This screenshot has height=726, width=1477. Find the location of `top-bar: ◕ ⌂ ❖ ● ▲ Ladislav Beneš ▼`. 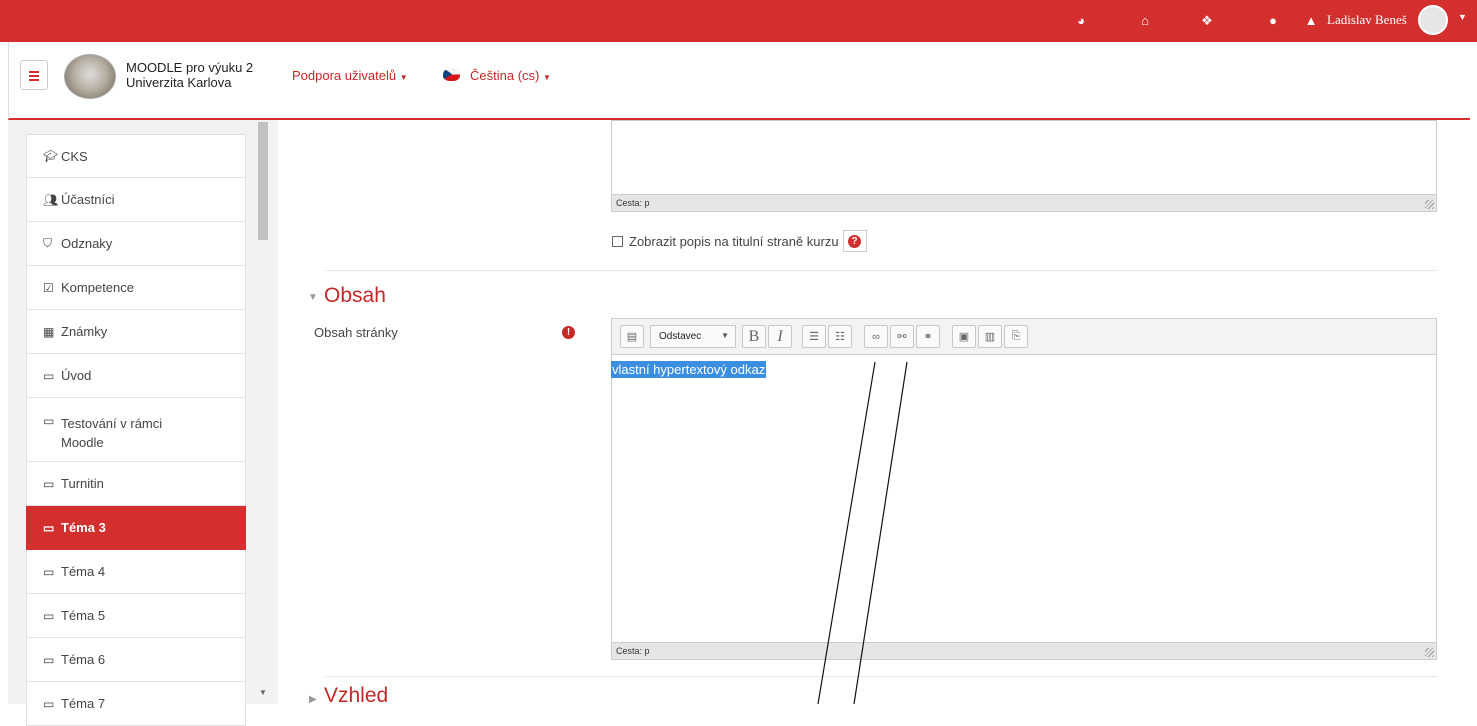

top-bar: ◕ ⌂ ❖ ● ▲ Ladislav Beneš ▼ is located at coordinates (738, 21).